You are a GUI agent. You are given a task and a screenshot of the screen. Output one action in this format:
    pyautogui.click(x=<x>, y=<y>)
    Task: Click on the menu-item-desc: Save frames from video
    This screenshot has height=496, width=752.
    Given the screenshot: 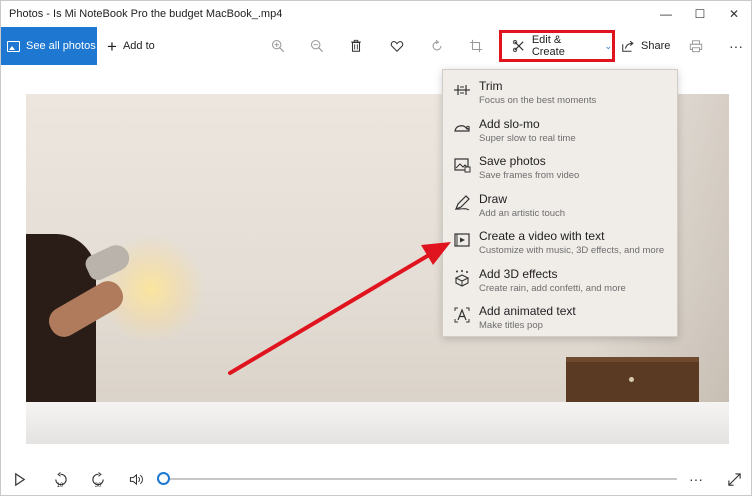 What is the action you would take?
    pyautogui.click(x=529, y=175)
    